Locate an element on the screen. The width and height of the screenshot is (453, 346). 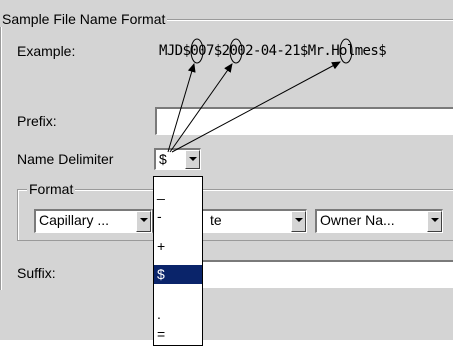
dropdown-option: _ is located at coordinates (178, 192).